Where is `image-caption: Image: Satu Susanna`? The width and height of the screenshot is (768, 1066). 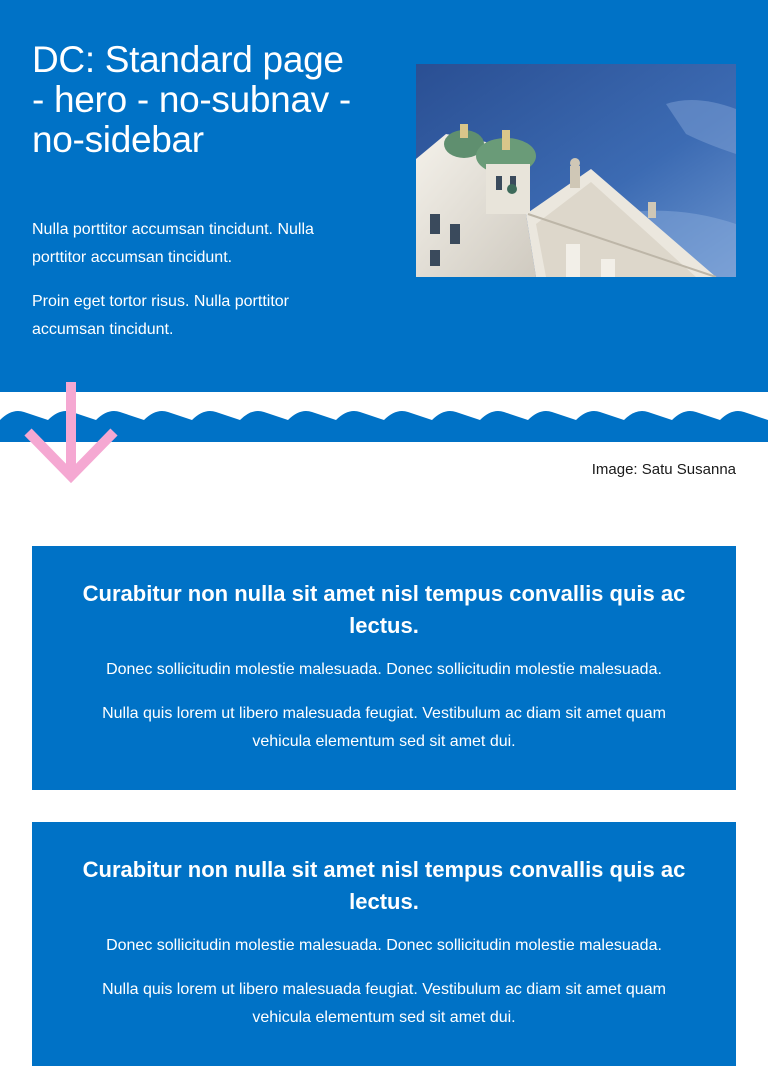 image-caption: Image: Satu Susanna is located at coordinates (663, 469).